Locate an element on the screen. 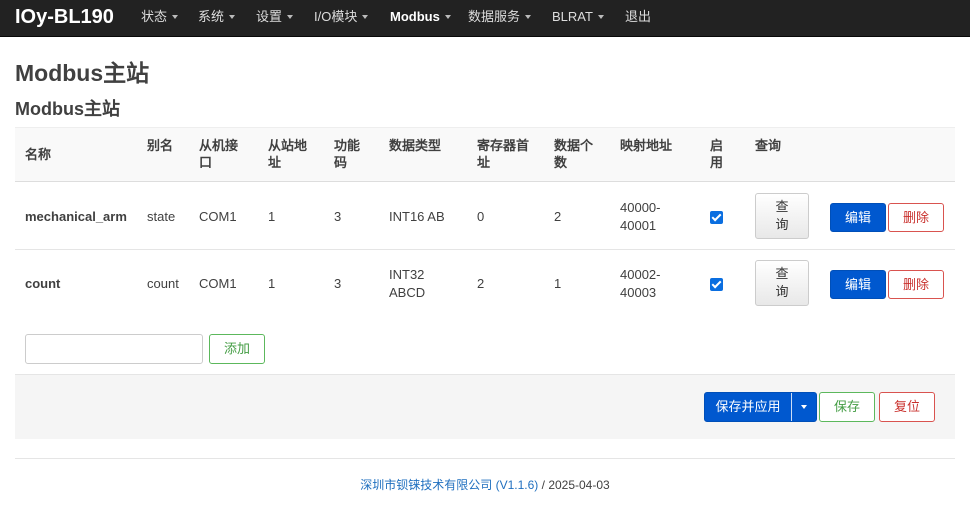 This screenshot has height=518, width=970. footer-date: / 2025-04-03 is located at coordinates (574, 485).